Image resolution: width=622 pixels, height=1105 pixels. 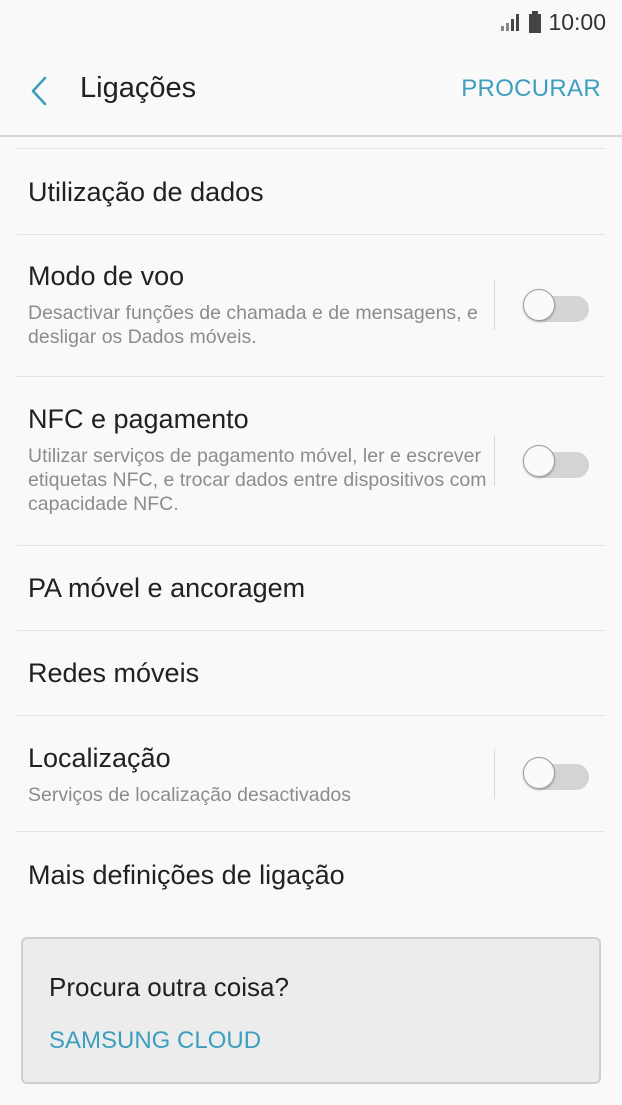 I want to click on nfc-toggle, so click(x=556, y=461).